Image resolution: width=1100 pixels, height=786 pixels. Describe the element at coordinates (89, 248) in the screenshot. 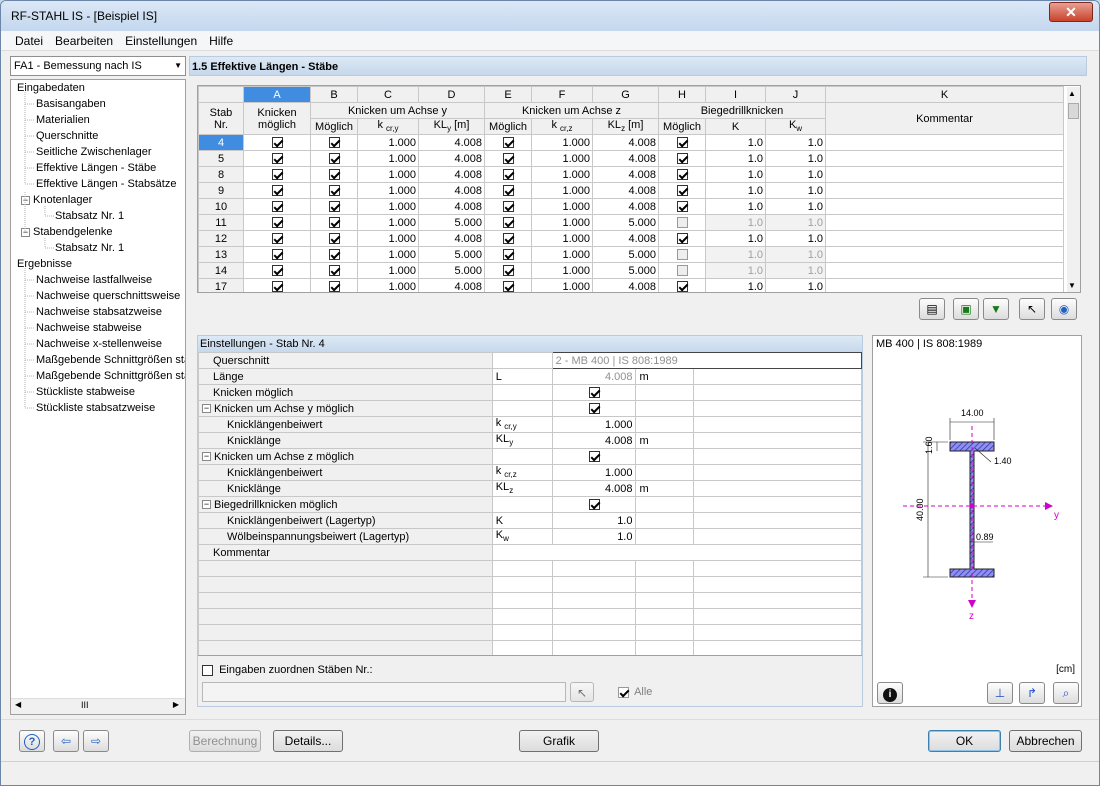

I see `nav-item-stabendgelenke-stabsatz: Stabsatz Nr. 1` at that location.